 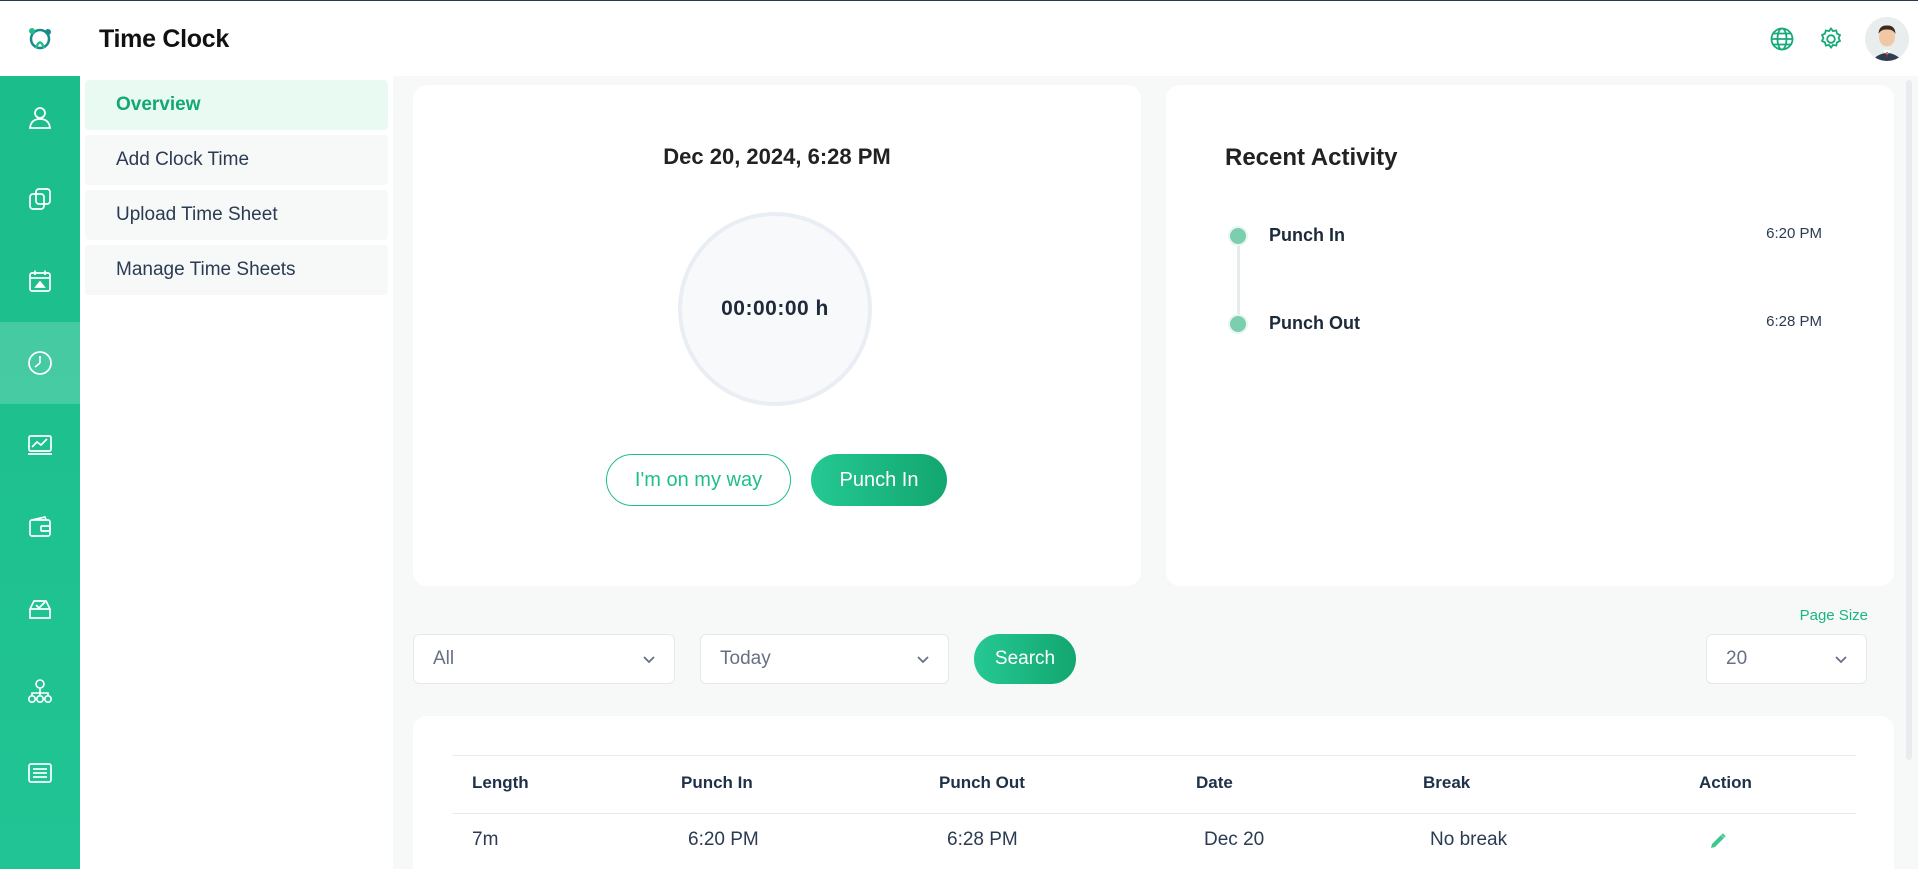 I want to click on wallet-icon, so click(x=40, y=526).